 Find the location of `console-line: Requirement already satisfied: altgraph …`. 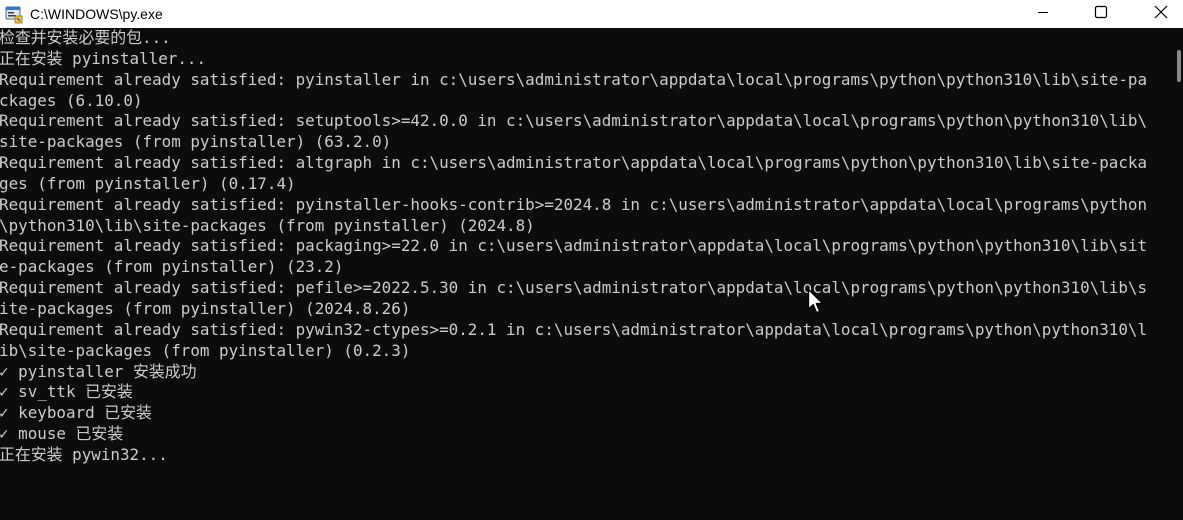

console-line: Requirement already satisfied: altgraph … is located at coordinates (574, 163).